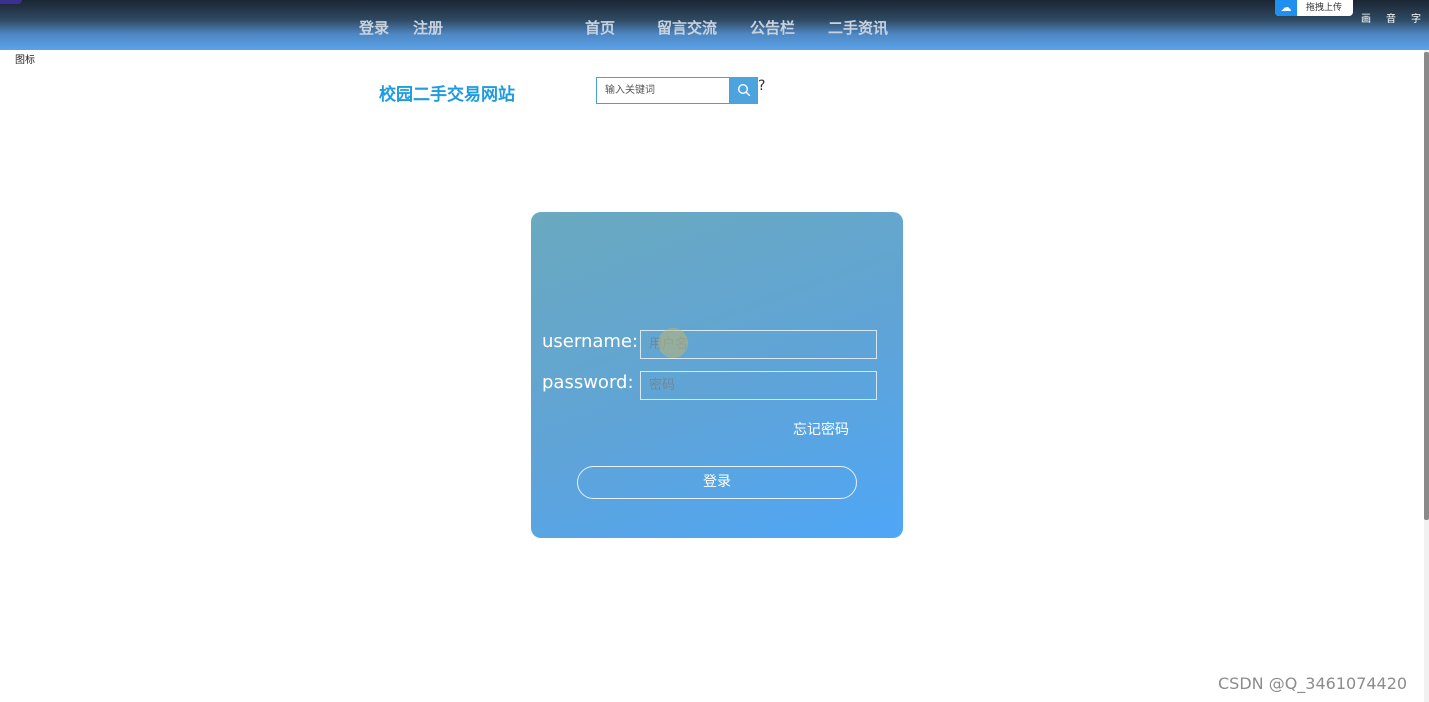  Describe the element at coordinates (663, 90) in the screenshot. I see `search-input` at that location.